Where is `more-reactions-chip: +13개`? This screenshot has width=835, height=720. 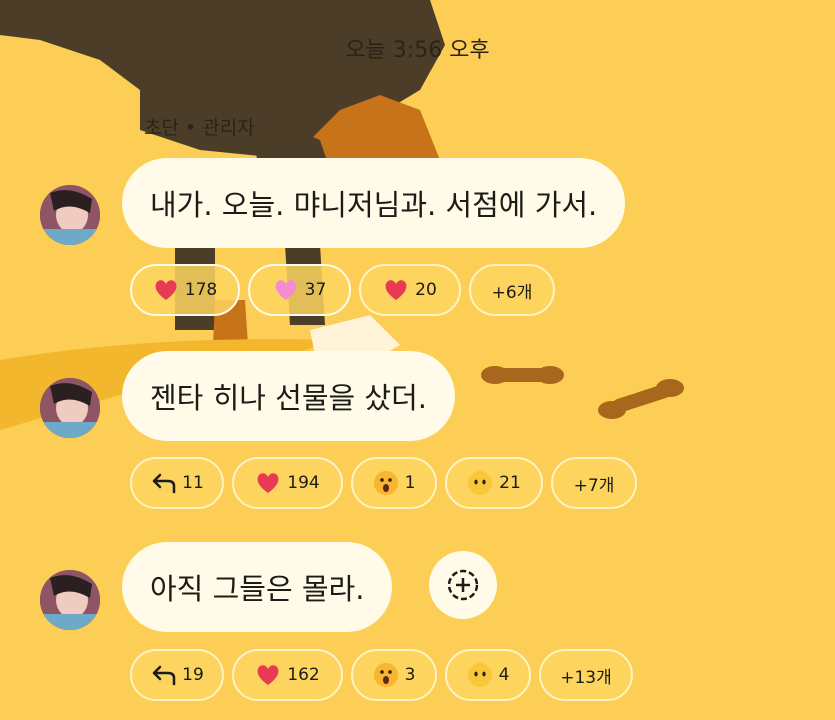 more-reactions-chip: +13개 is located at coordinates (586, 675).